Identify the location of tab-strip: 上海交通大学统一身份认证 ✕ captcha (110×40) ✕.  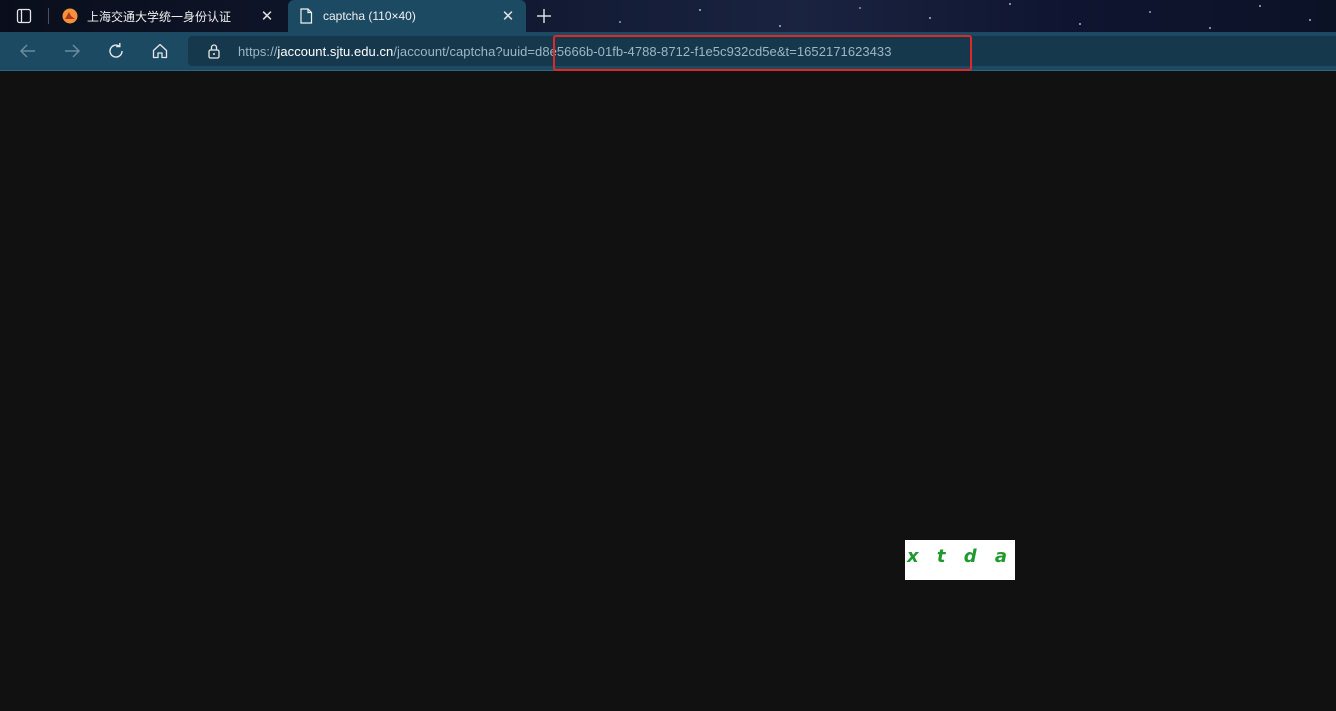
(668, 16).